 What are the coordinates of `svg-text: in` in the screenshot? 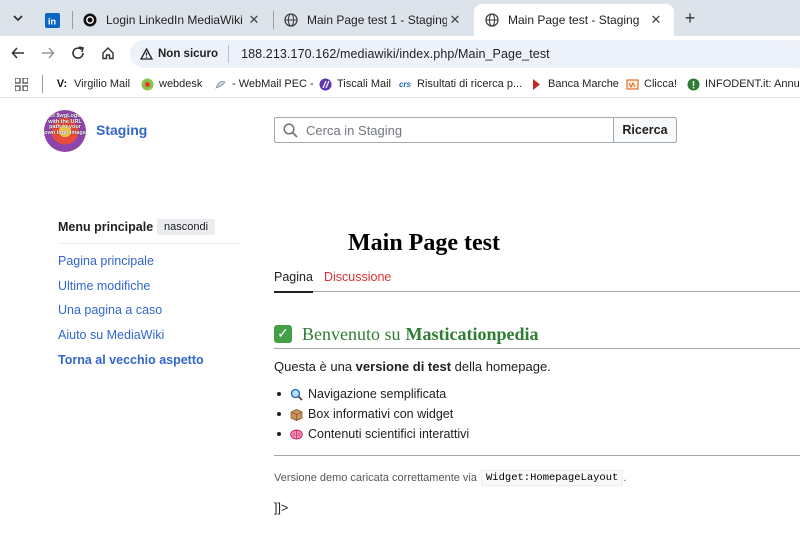 It's located at (51, 21).